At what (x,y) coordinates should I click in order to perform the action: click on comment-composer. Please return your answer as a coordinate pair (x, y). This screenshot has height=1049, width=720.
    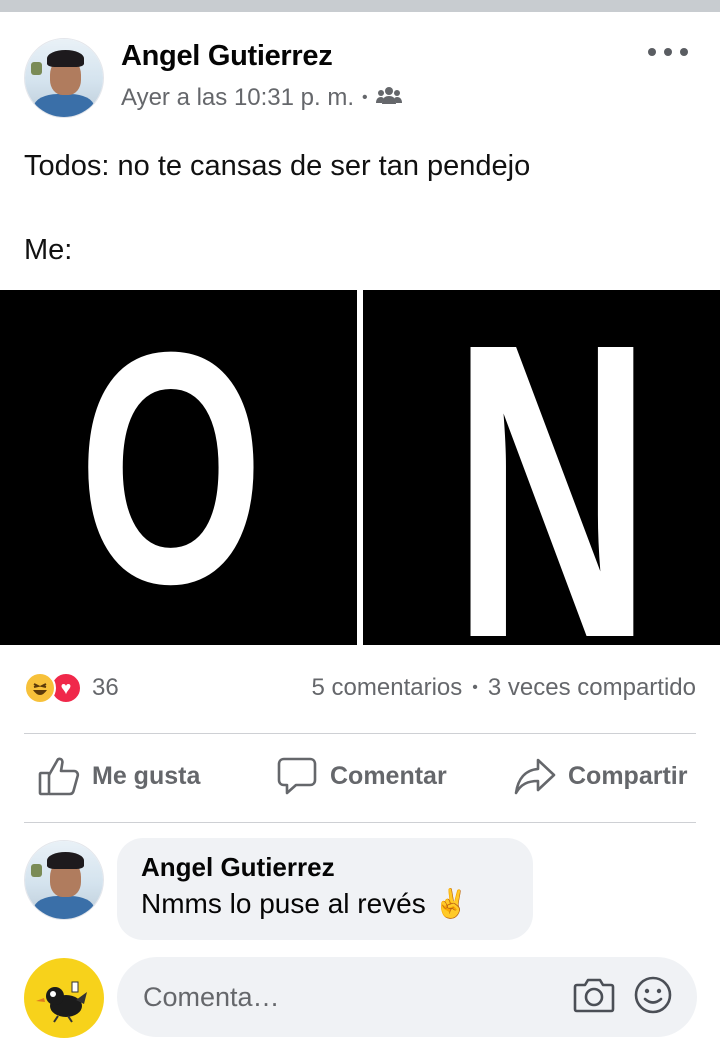
    Looking at the image, I should click on (407, 997).